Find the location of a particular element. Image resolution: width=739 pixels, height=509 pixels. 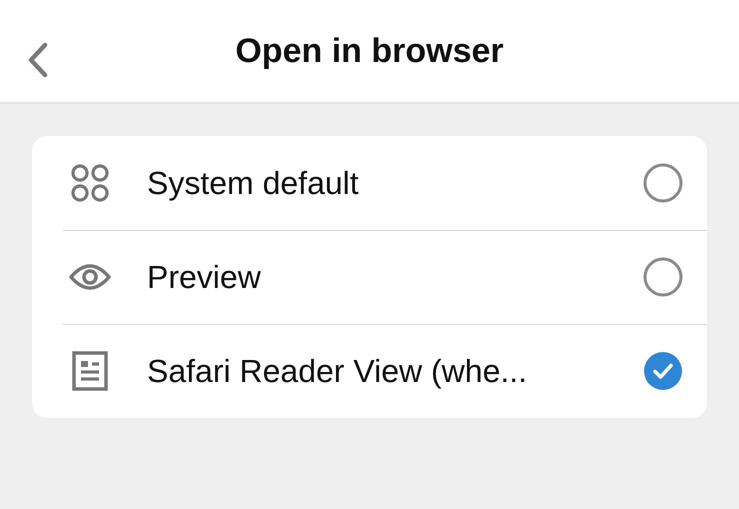

document-icon is located at coordinates (90, 371).